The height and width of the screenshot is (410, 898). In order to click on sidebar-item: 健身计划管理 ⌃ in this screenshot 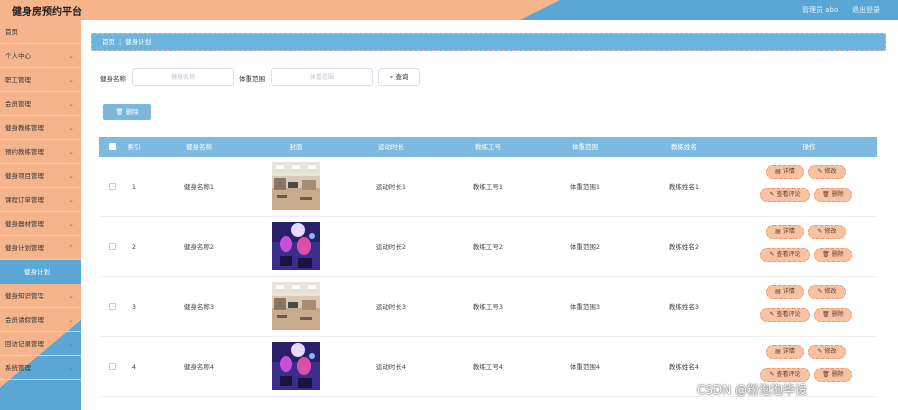, I will do `click(40, 248)`.